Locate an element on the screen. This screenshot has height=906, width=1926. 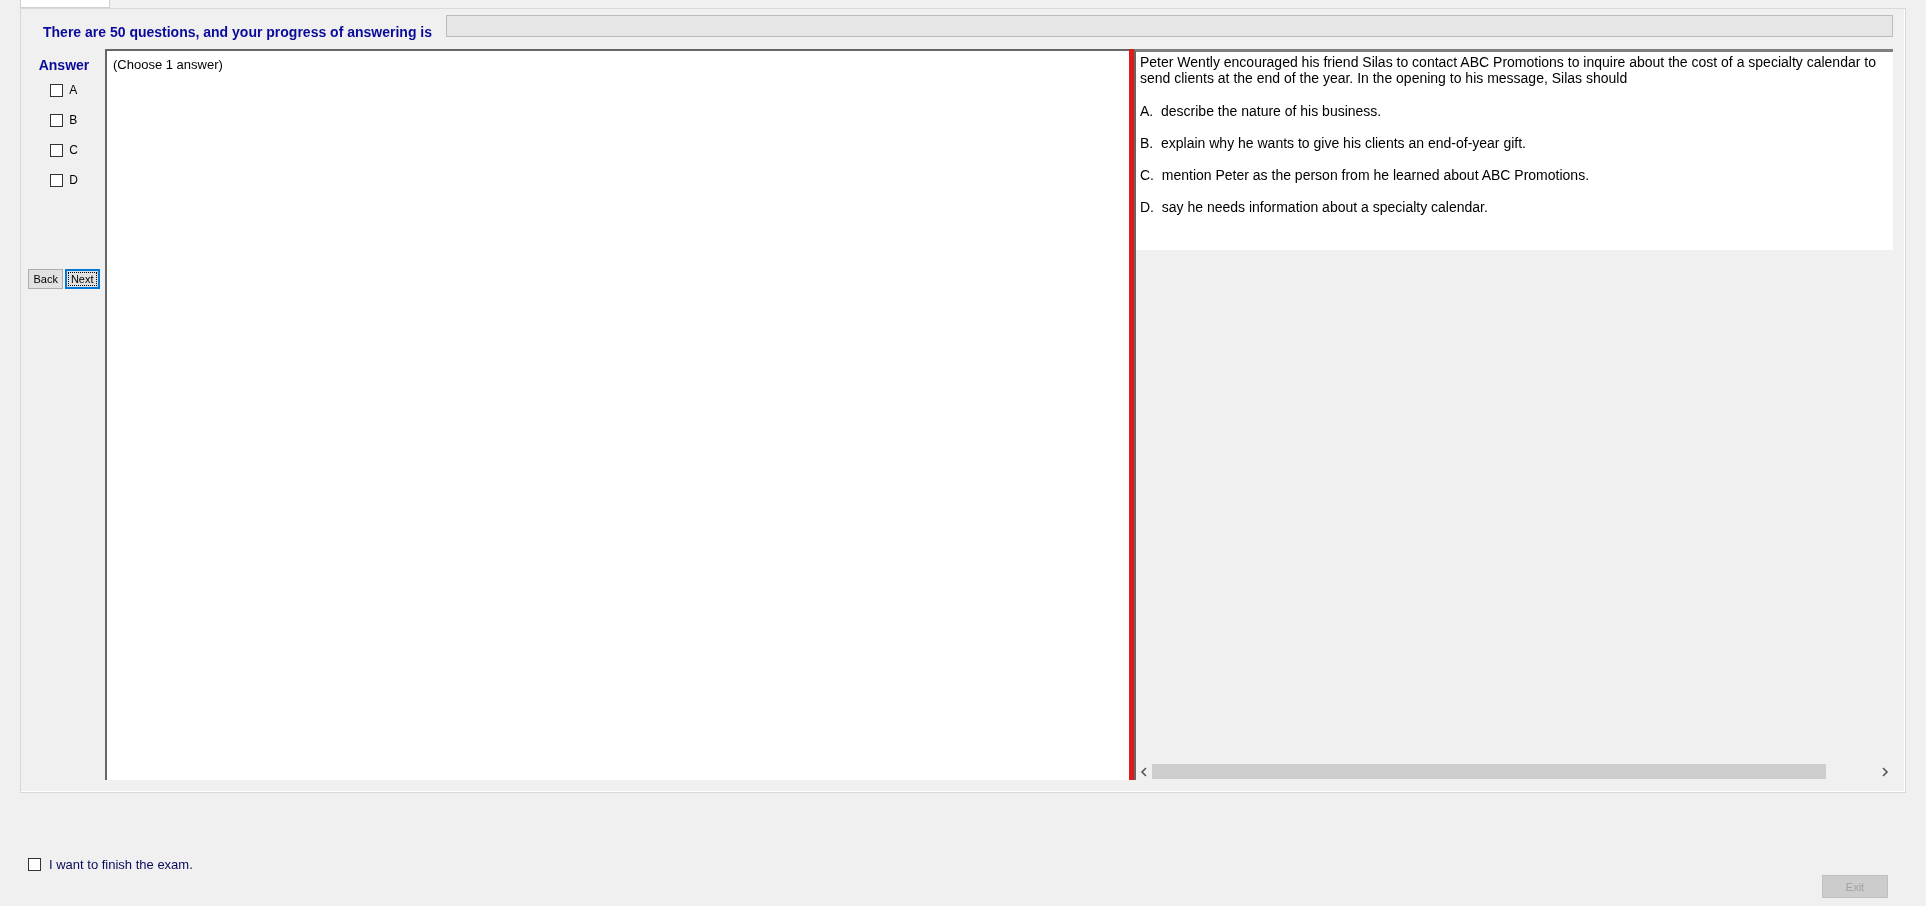
answer-choice: C. mention Peter as the person from he learned about ABC Promotions. is located at coordinates (1365, 175).